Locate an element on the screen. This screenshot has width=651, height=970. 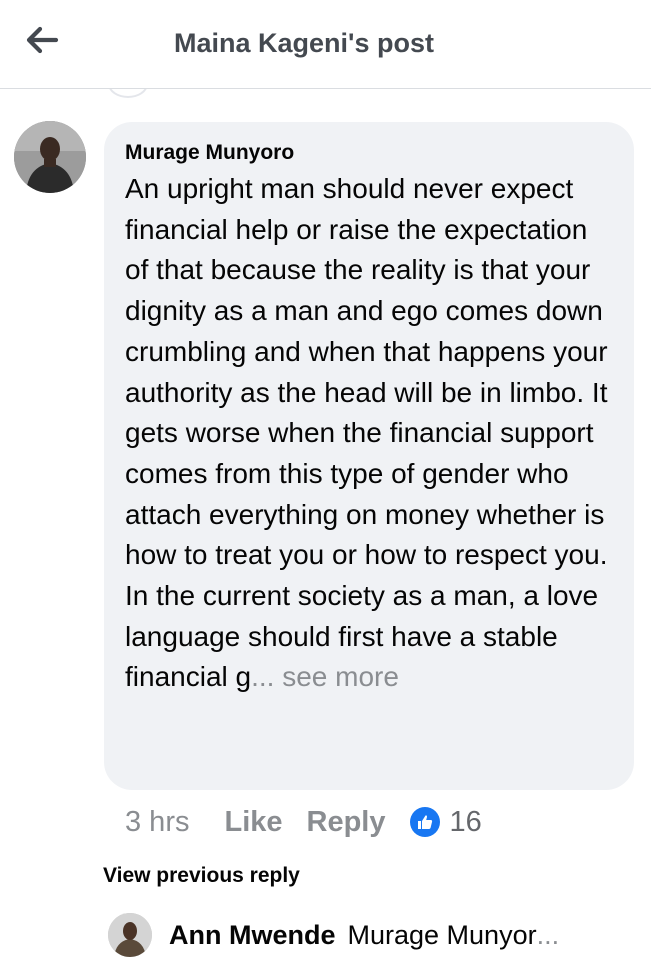
comment-actions: 3 hrs Like Reply 16 is located at coordinates (303, 822).